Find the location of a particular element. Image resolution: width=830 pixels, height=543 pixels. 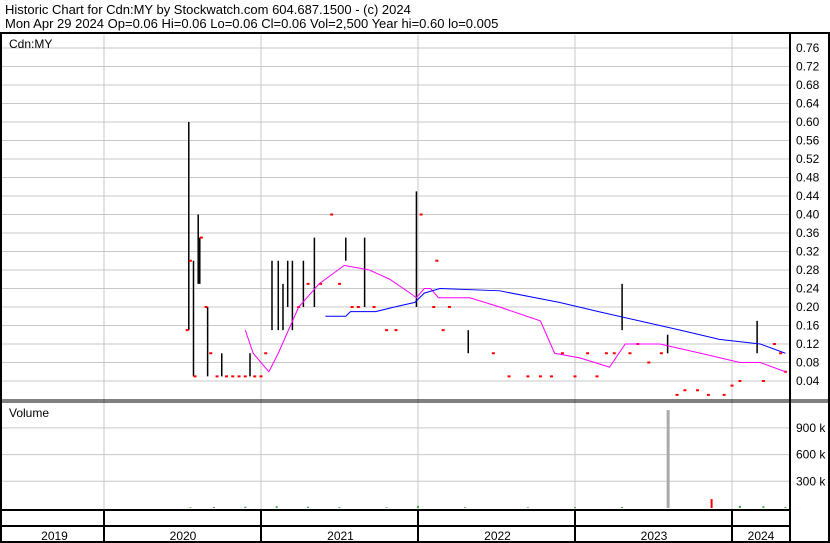

price-tick-label: 0.48 is located at coordinates (808, 178).